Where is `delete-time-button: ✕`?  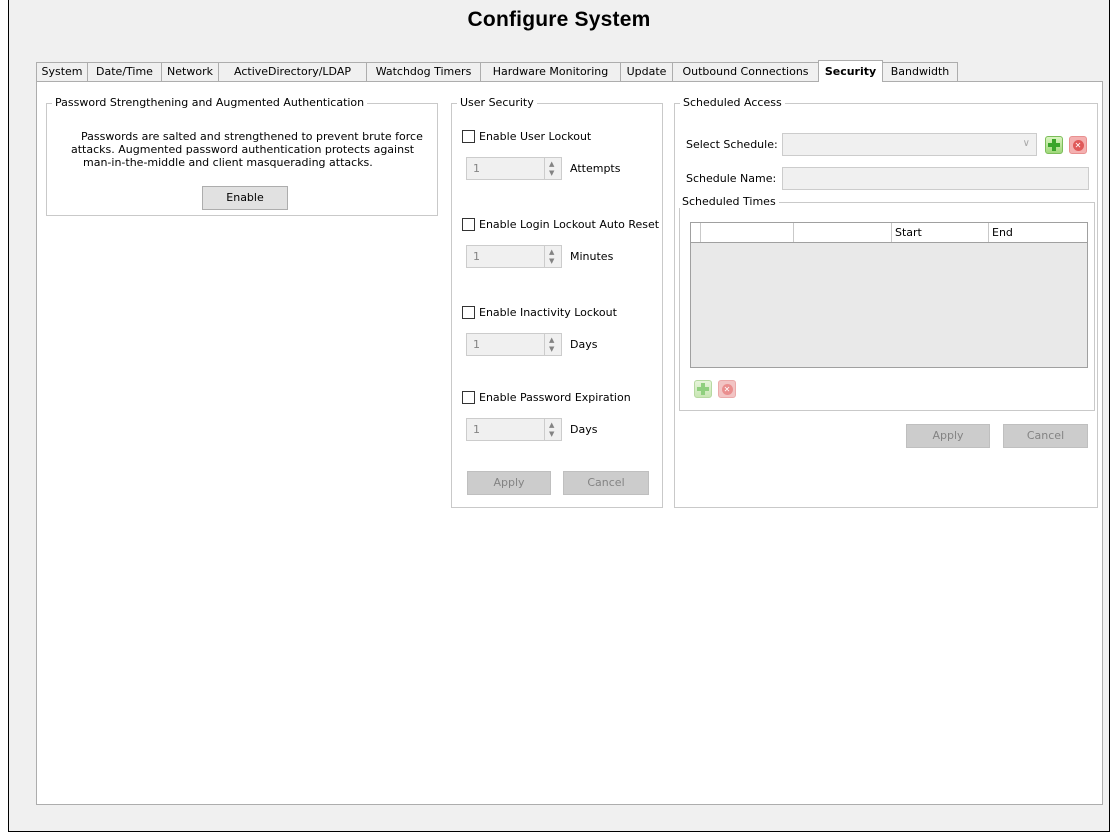 delete-time-button: ✕ is located at coordinates (727, 389).